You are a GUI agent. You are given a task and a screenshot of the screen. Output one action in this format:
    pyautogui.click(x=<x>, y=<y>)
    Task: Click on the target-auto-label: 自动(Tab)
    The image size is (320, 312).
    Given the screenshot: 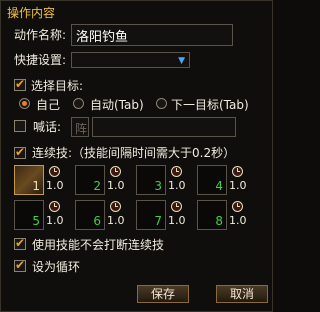 What is the action you would take?
    pyautogui.click(x=117, y=105)
    